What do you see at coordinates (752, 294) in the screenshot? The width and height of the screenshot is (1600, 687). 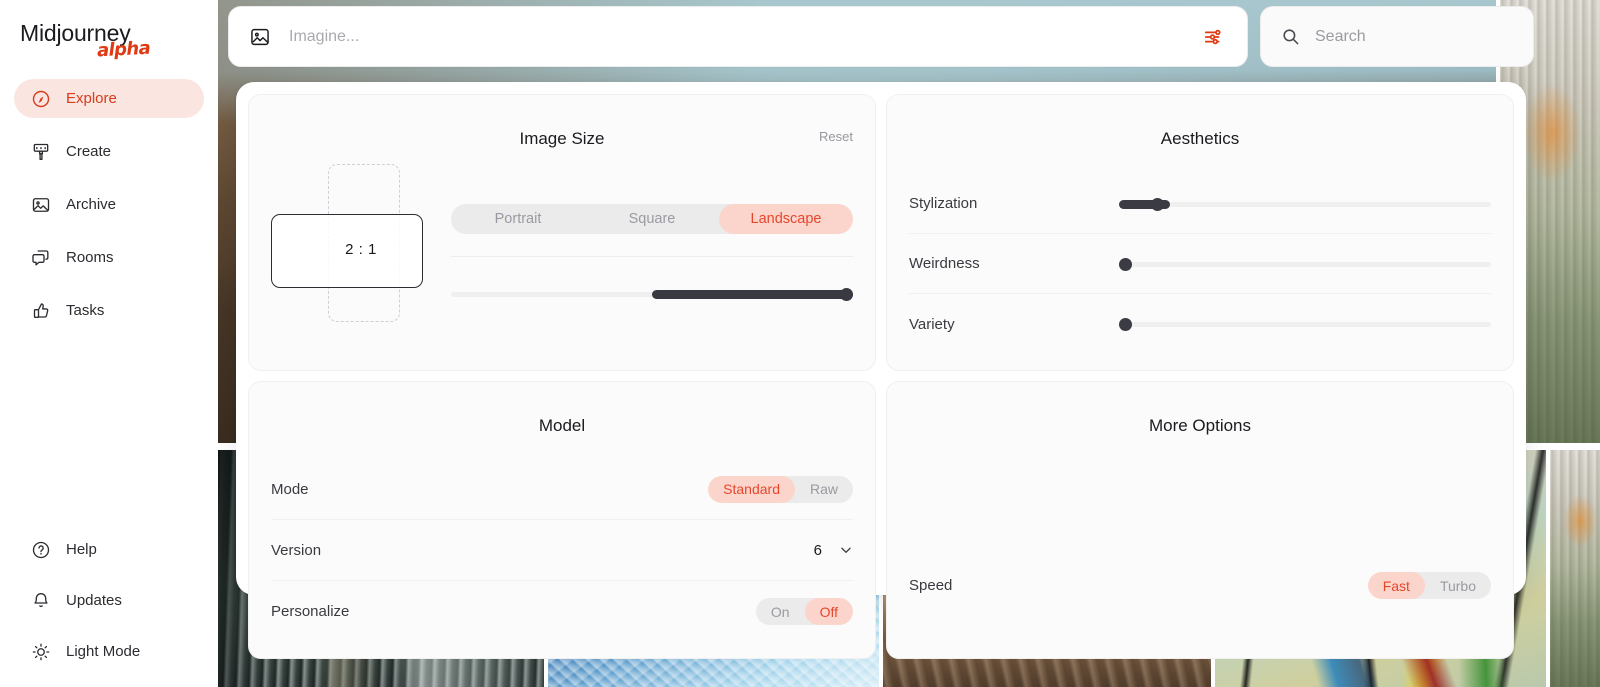 I see `slider-fill` at bounding box center [752, 294].